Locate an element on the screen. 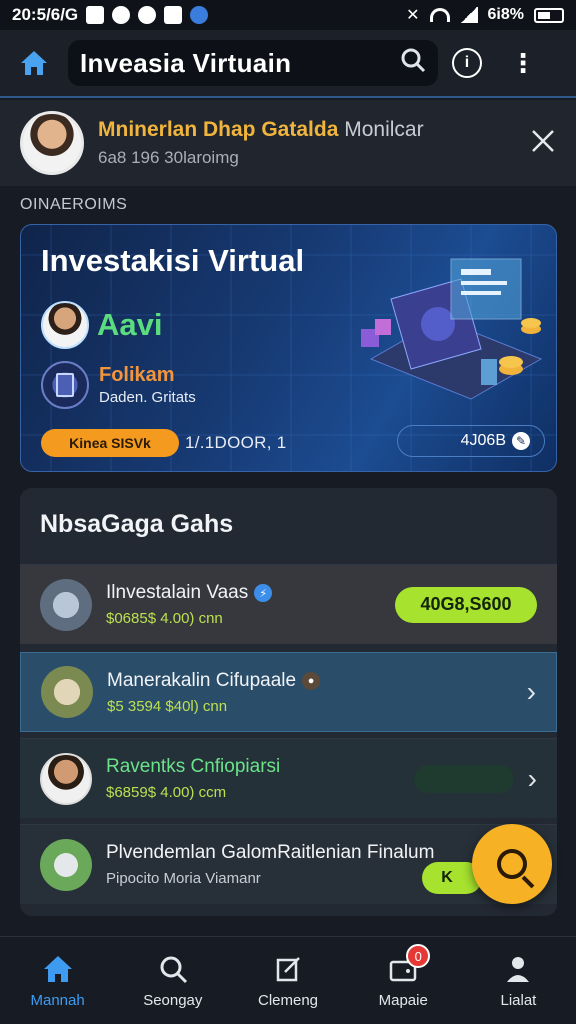 This screenshot has width=576, height=1024. nav-edit: Clemeng is located at coordinates (287, 980).